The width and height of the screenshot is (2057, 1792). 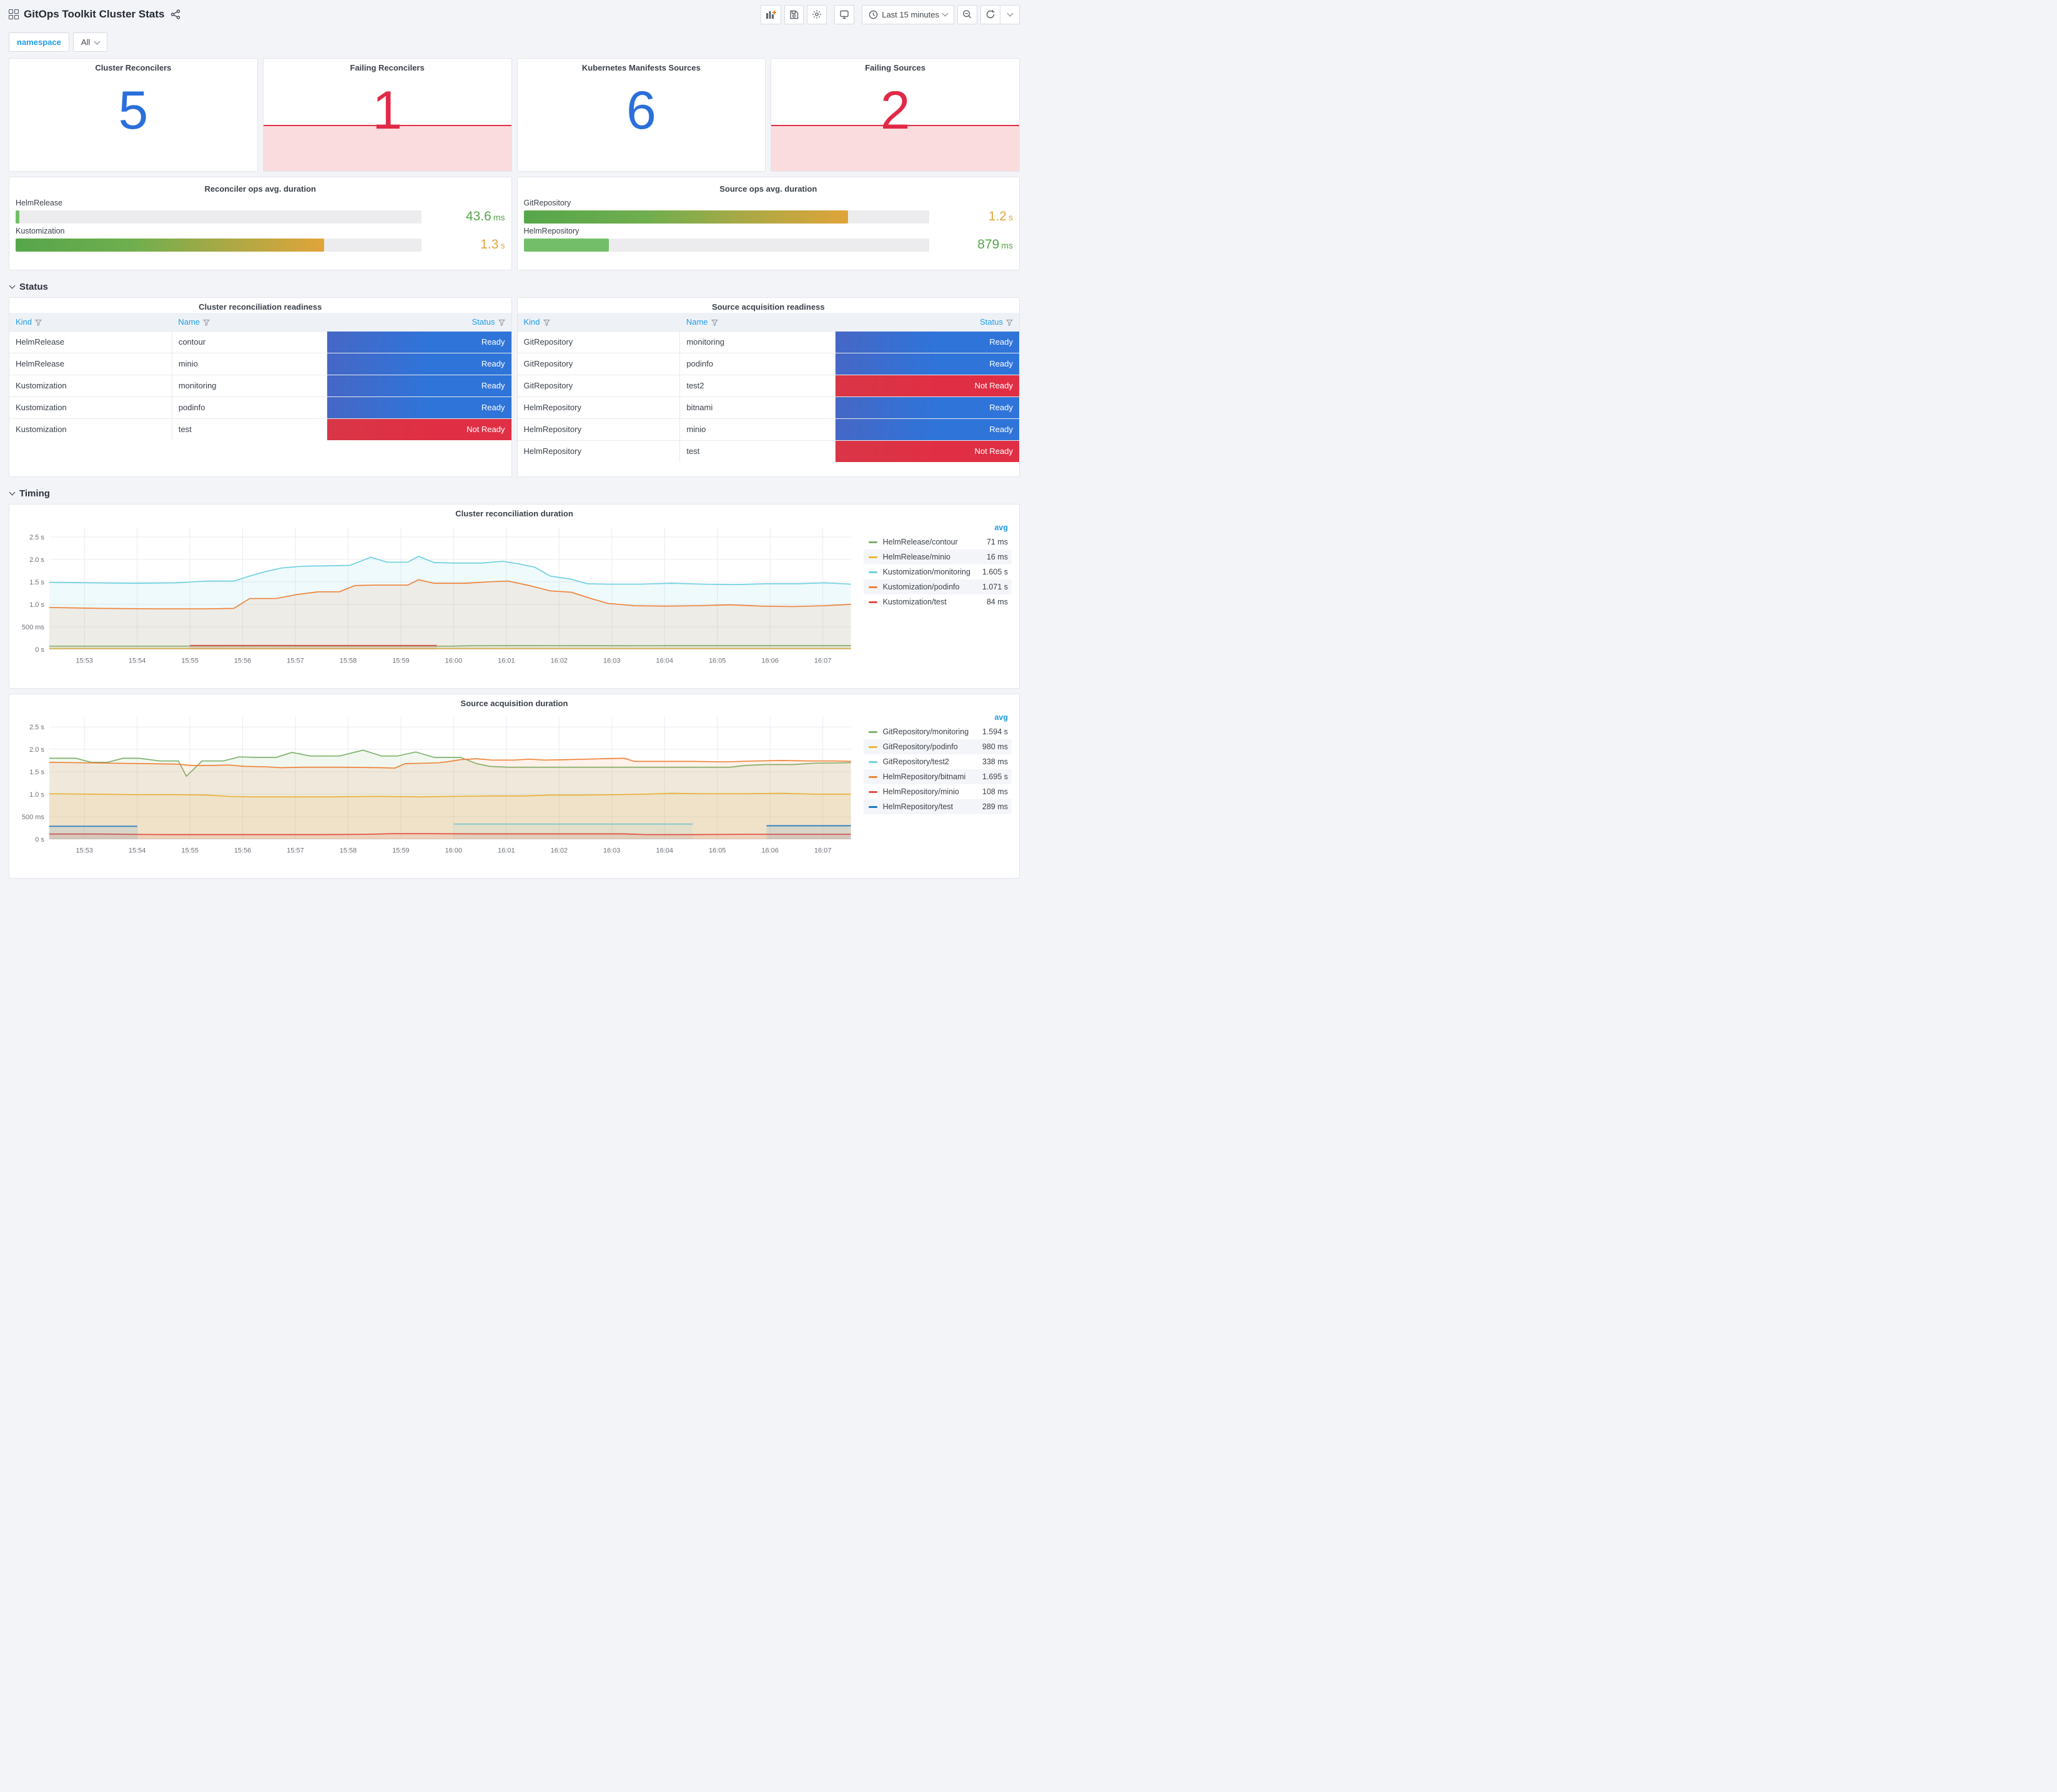 What do you see at coordinates (895, 67) in the screenshot?
I see `panel-title: Failing Sources` at bounding box center [895, 67].